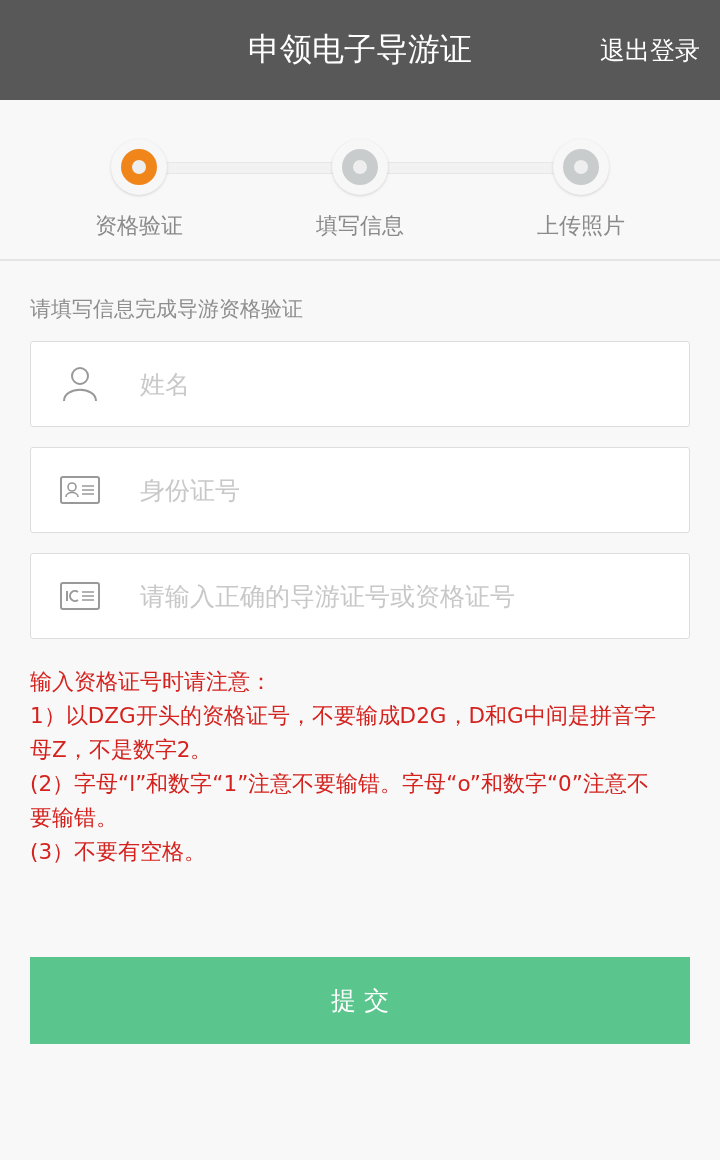 This screenshot has width=720, height=1160. I want to click on step-label: 资格验证, so click(139, 226).